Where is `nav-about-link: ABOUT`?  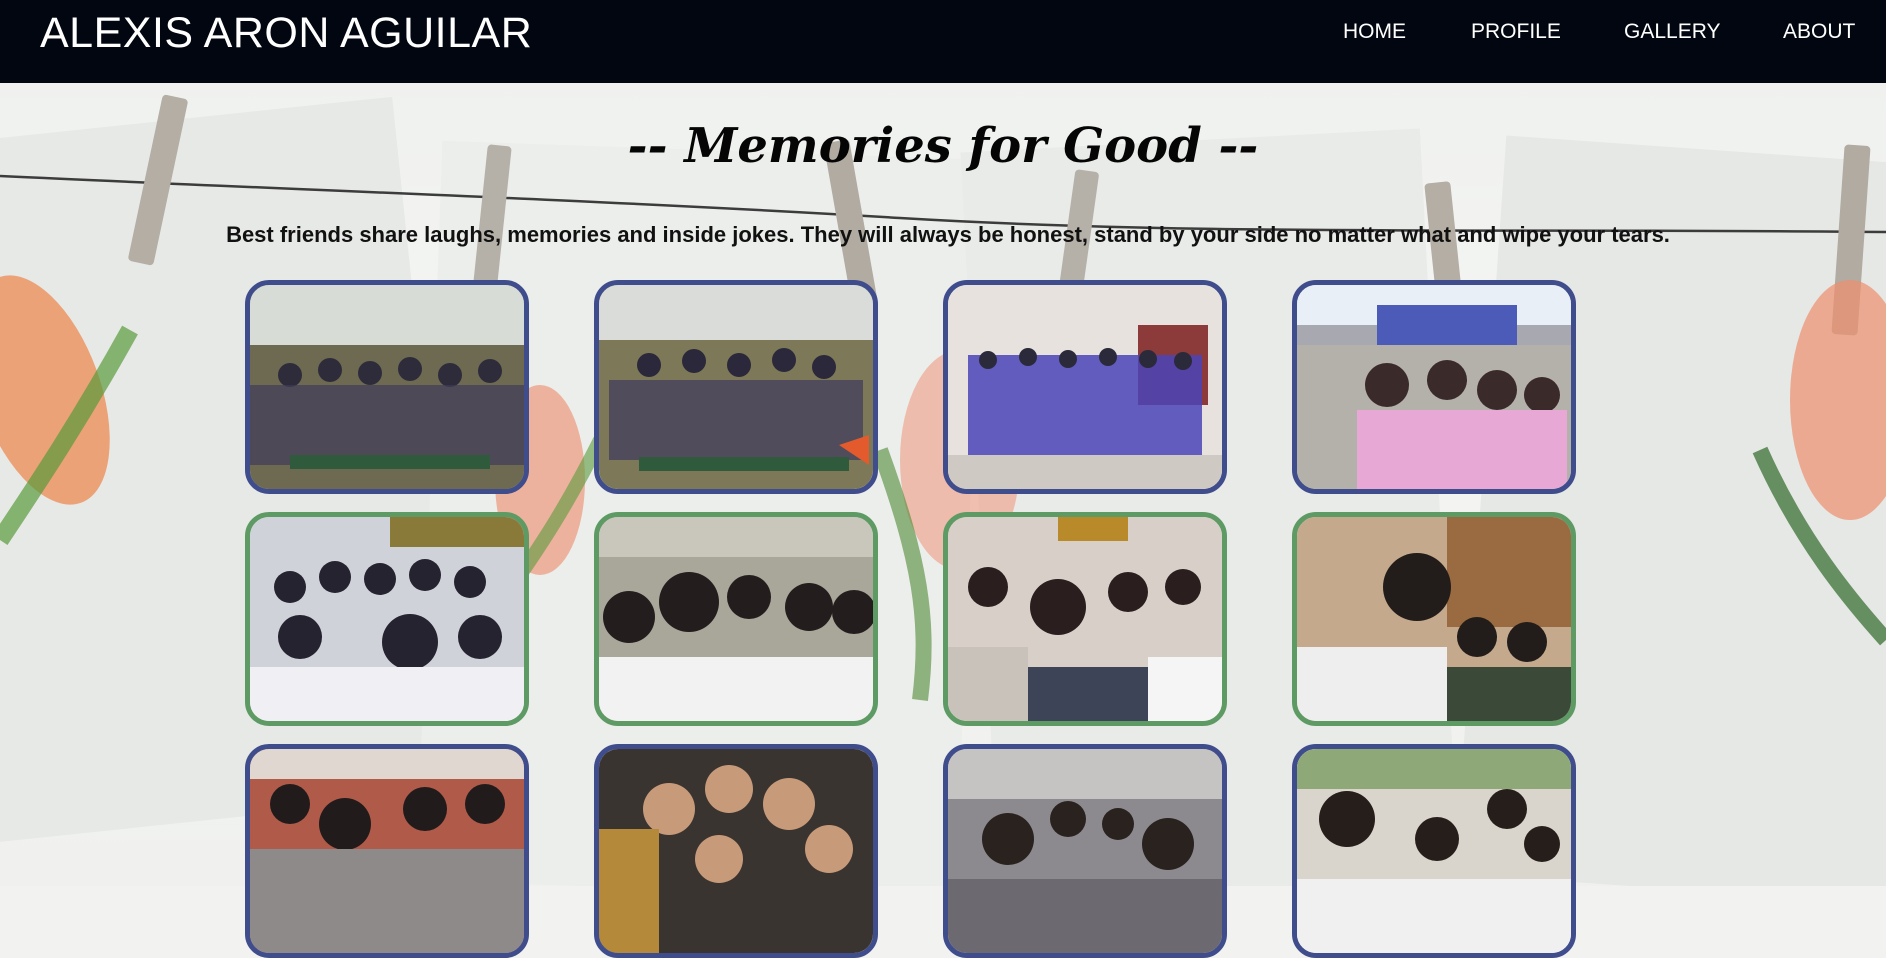 nav-about-link: ABOUT is located at coordinates (1819, 33).